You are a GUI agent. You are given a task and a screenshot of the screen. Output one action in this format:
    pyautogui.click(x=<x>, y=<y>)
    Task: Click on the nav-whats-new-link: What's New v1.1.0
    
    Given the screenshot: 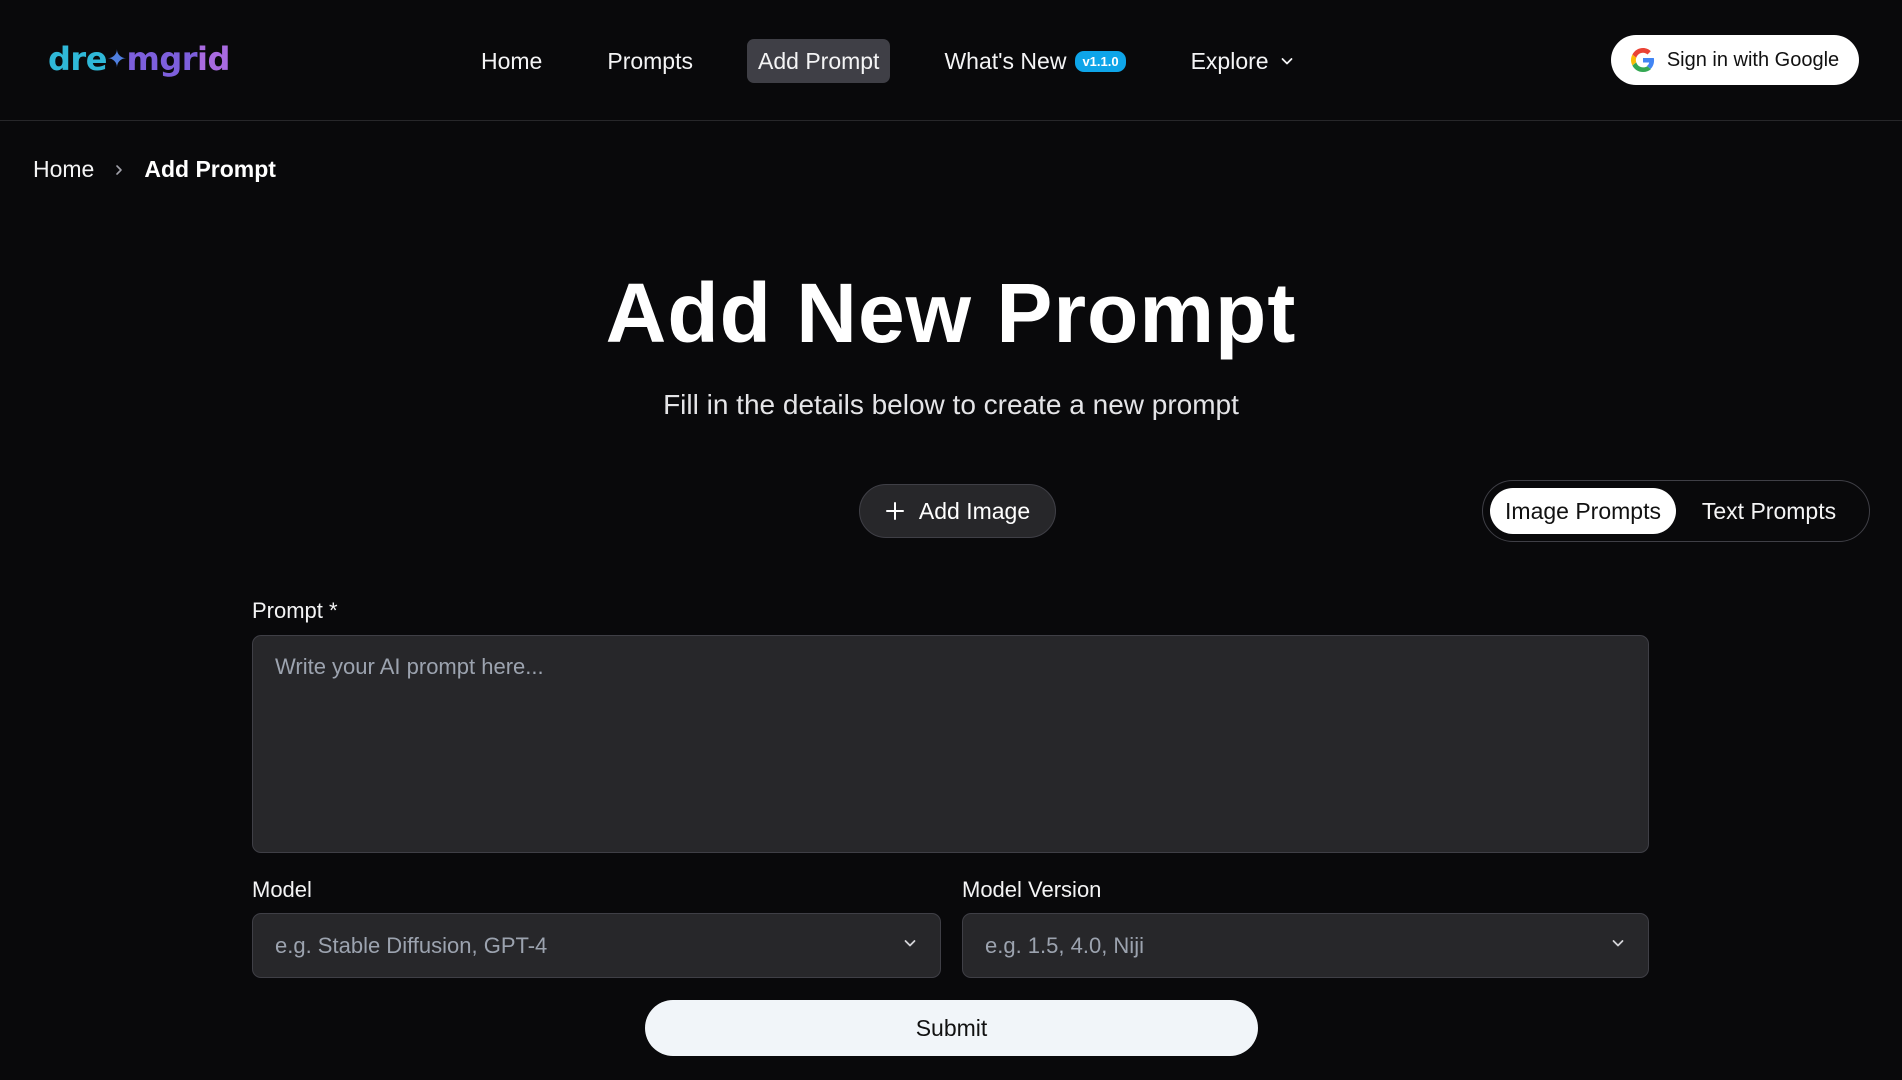 What is the action you would take?
    pyautogui.click(x=1034, y=61)
    